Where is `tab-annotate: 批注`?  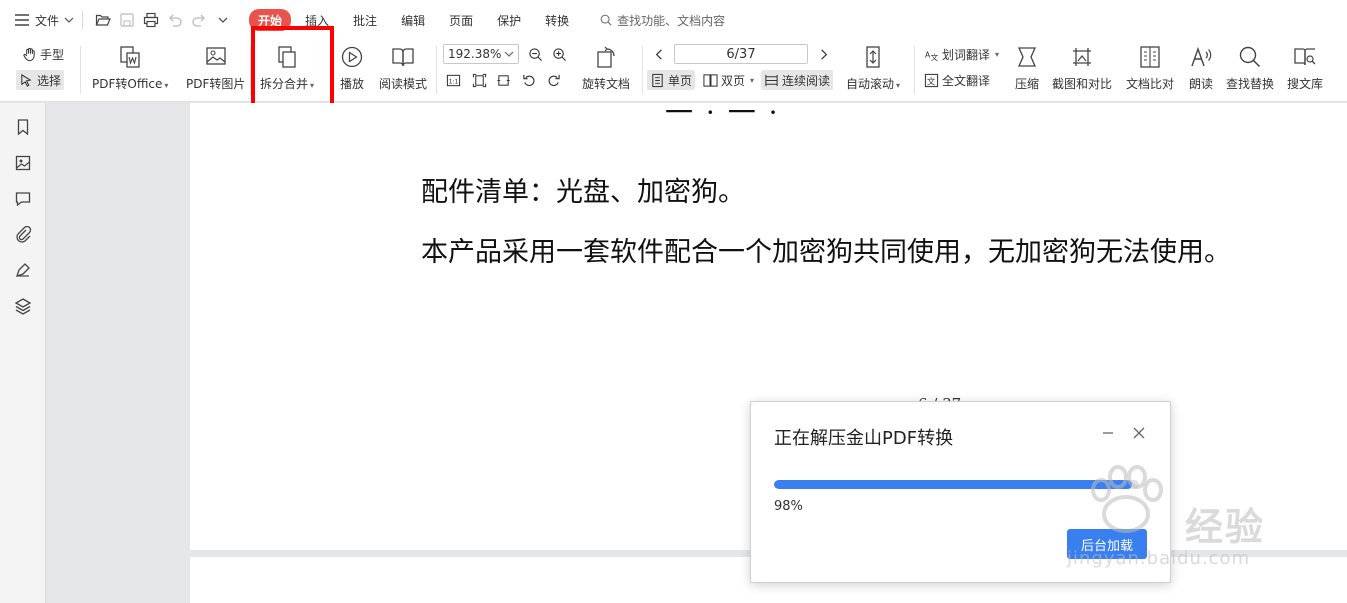
tab-annotate: 批注 is located at coordinates (365, 20).